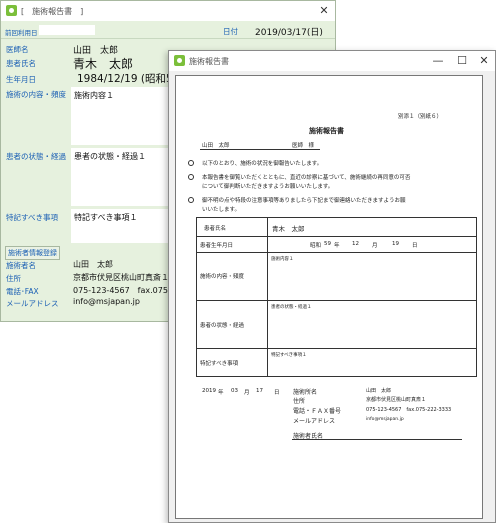 The image size is (496, 523). I want to click on table-birth-day-unit: 日, so click(415, 246).